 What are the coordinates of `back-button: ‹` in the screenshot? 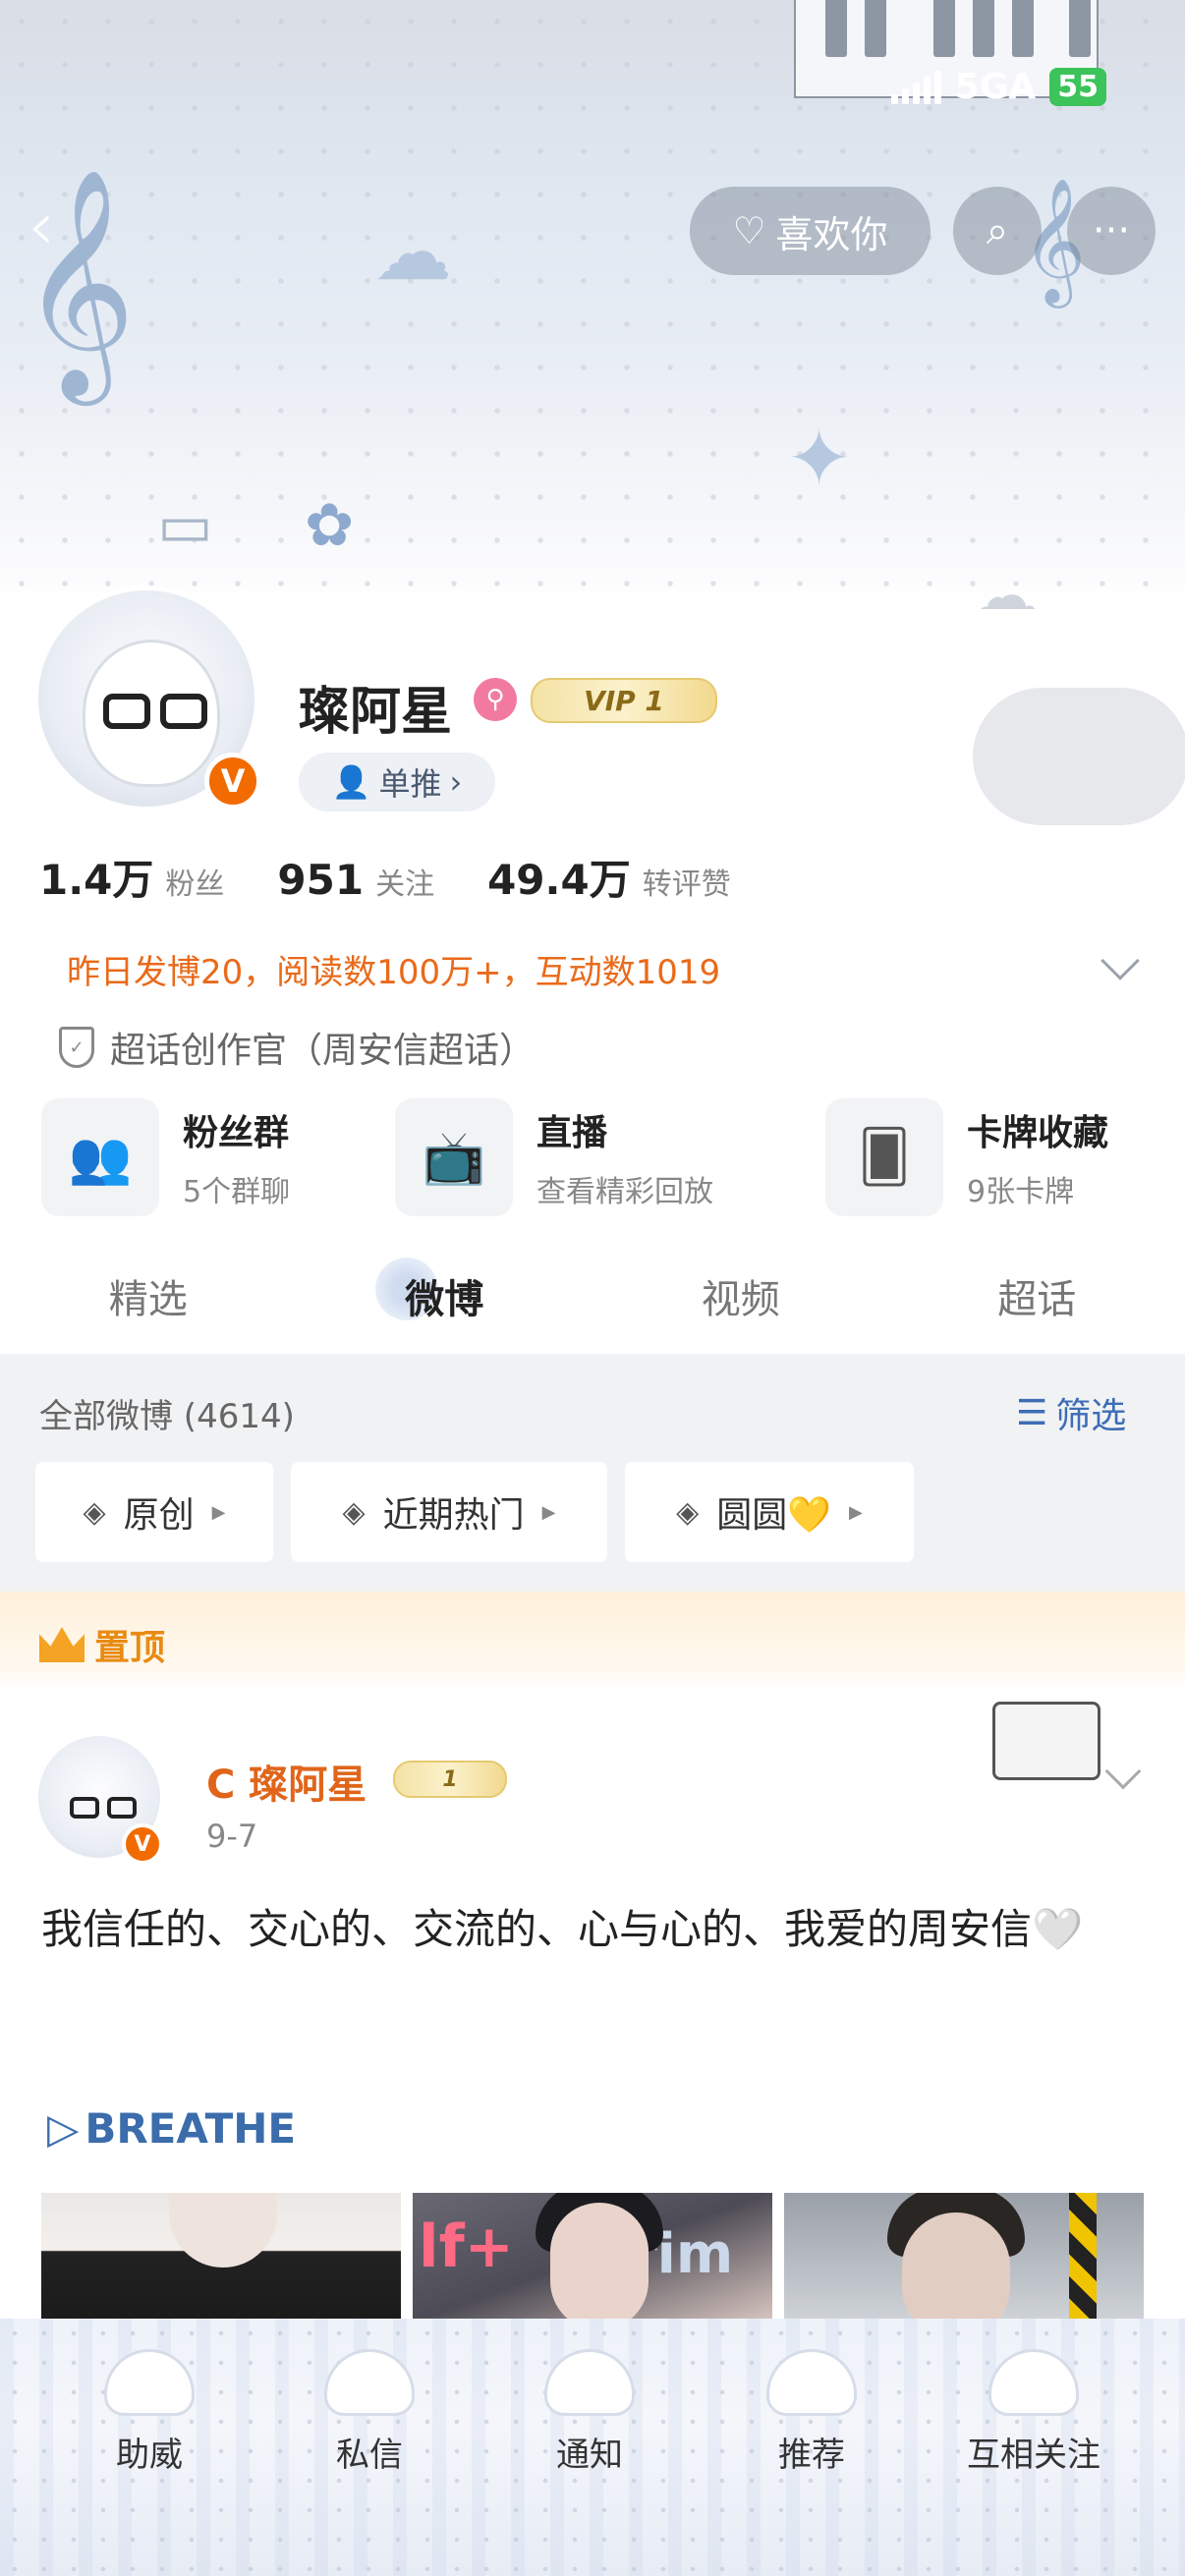 It's located at (57, 228).